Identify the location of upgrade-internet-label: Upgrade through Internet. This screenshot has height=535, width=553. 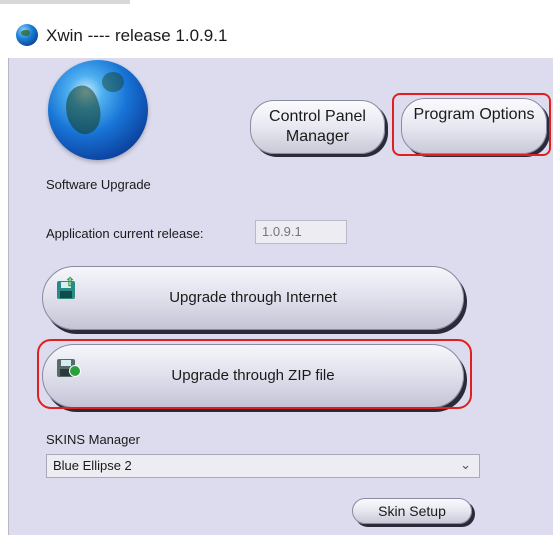
(253, 297).